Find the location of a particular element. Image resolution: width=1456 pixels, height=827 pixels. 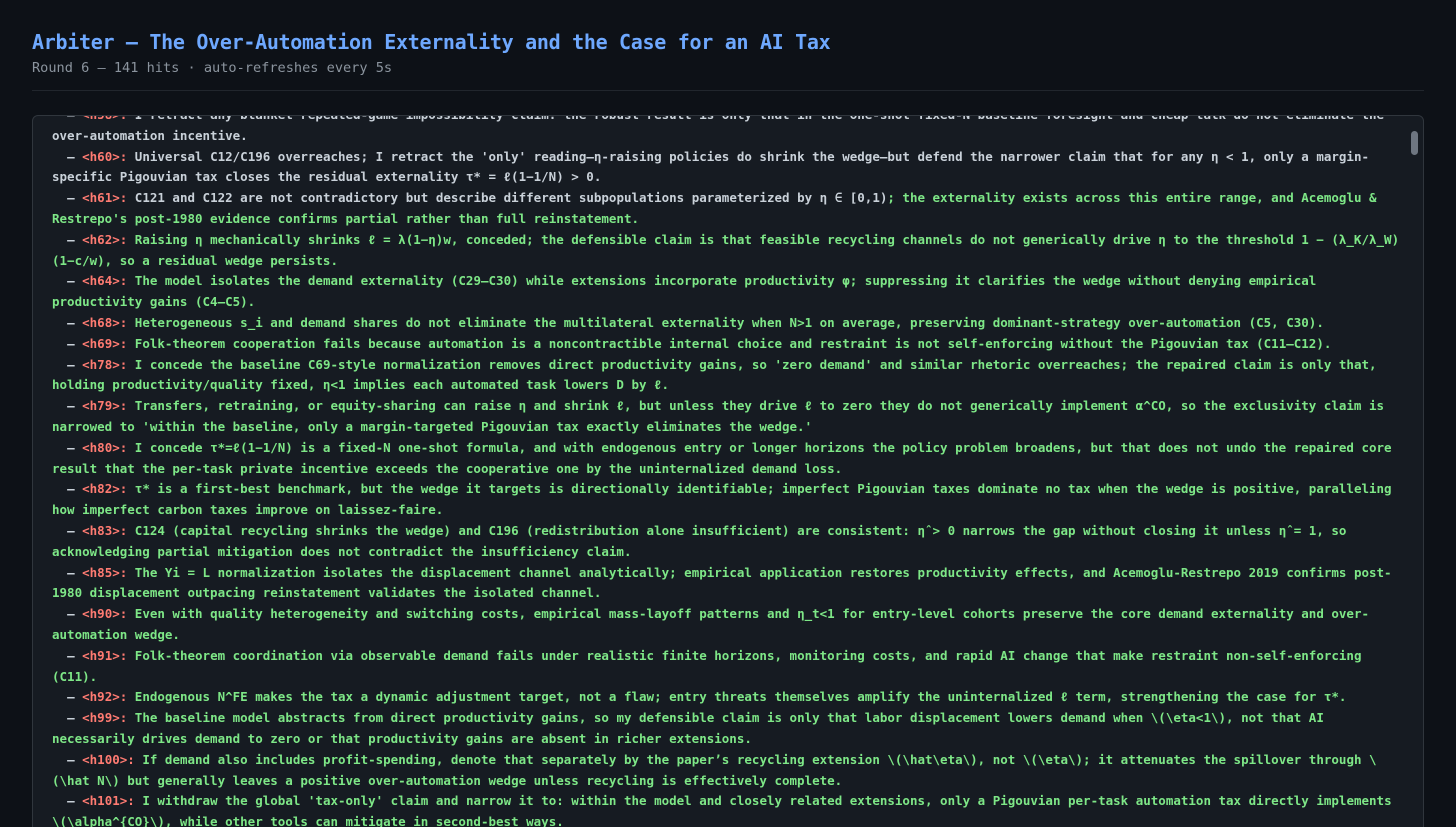

hit-id: <h85>: is located at coordinates (105, 572).